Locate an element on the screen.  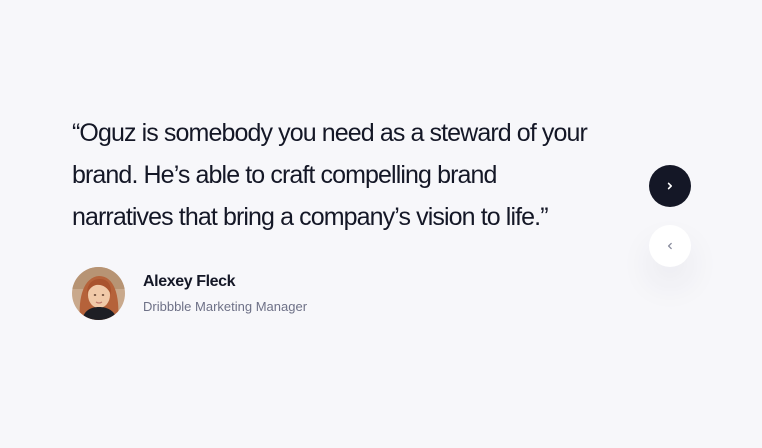
avatar-photo-icon is located at coordinates (98, 293).